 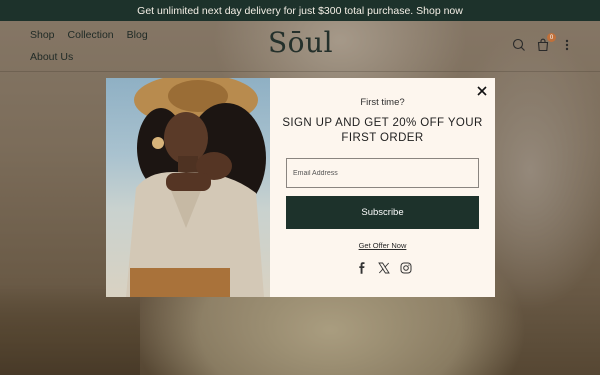 I want to click on search-icon, so click(x=519, y=45).